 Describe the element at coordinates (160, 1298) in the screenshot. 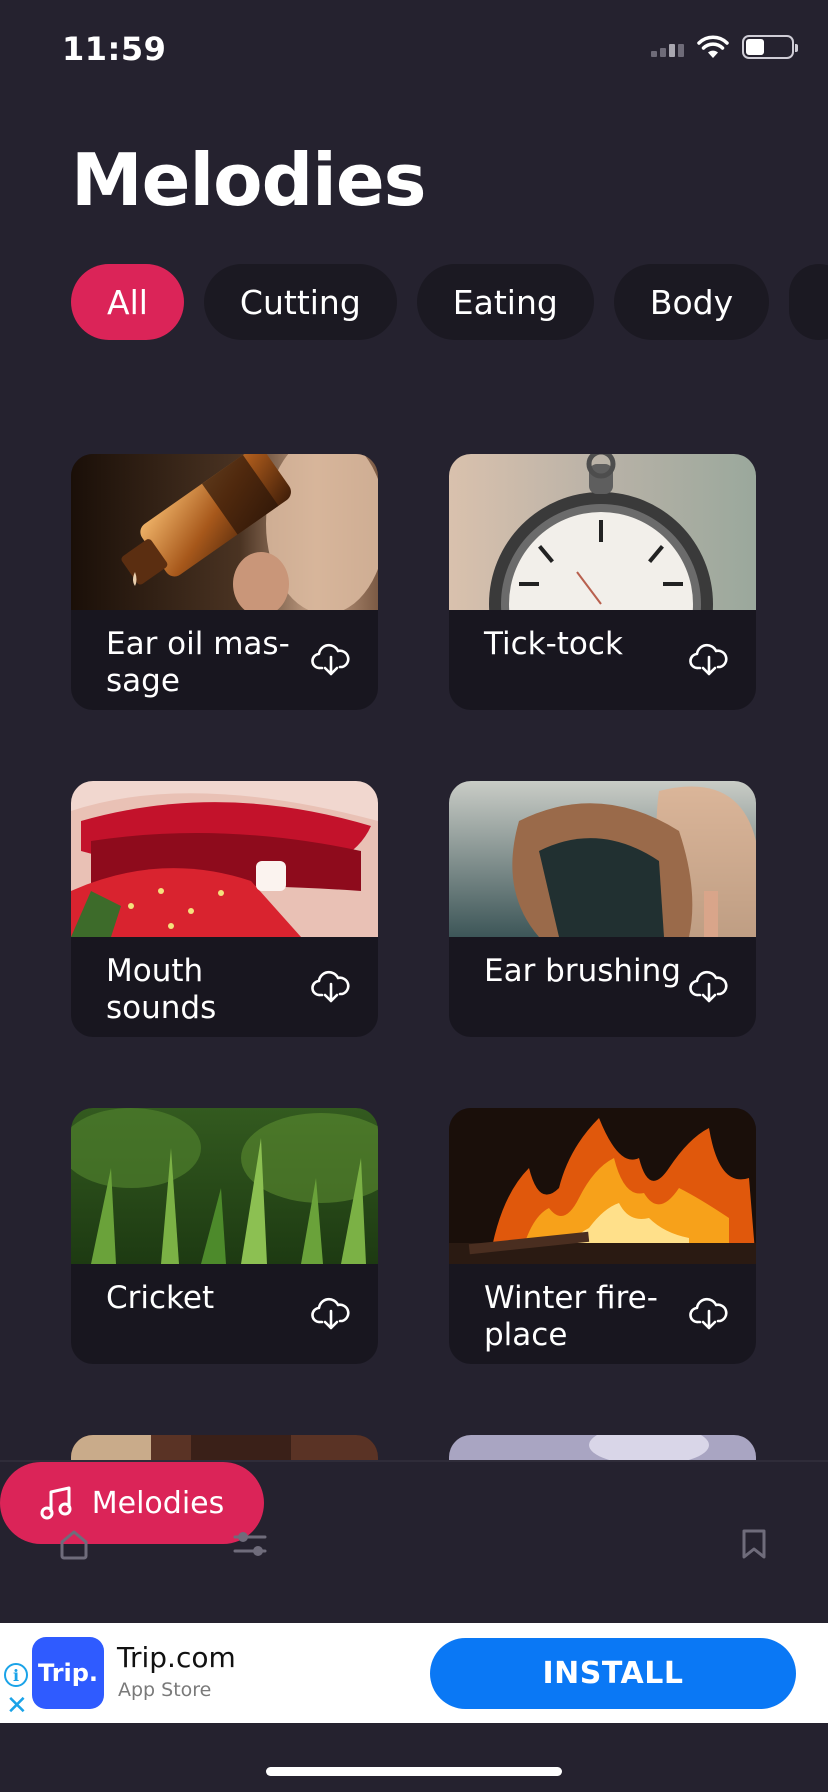

I see `card-title: Cricket` at that location.